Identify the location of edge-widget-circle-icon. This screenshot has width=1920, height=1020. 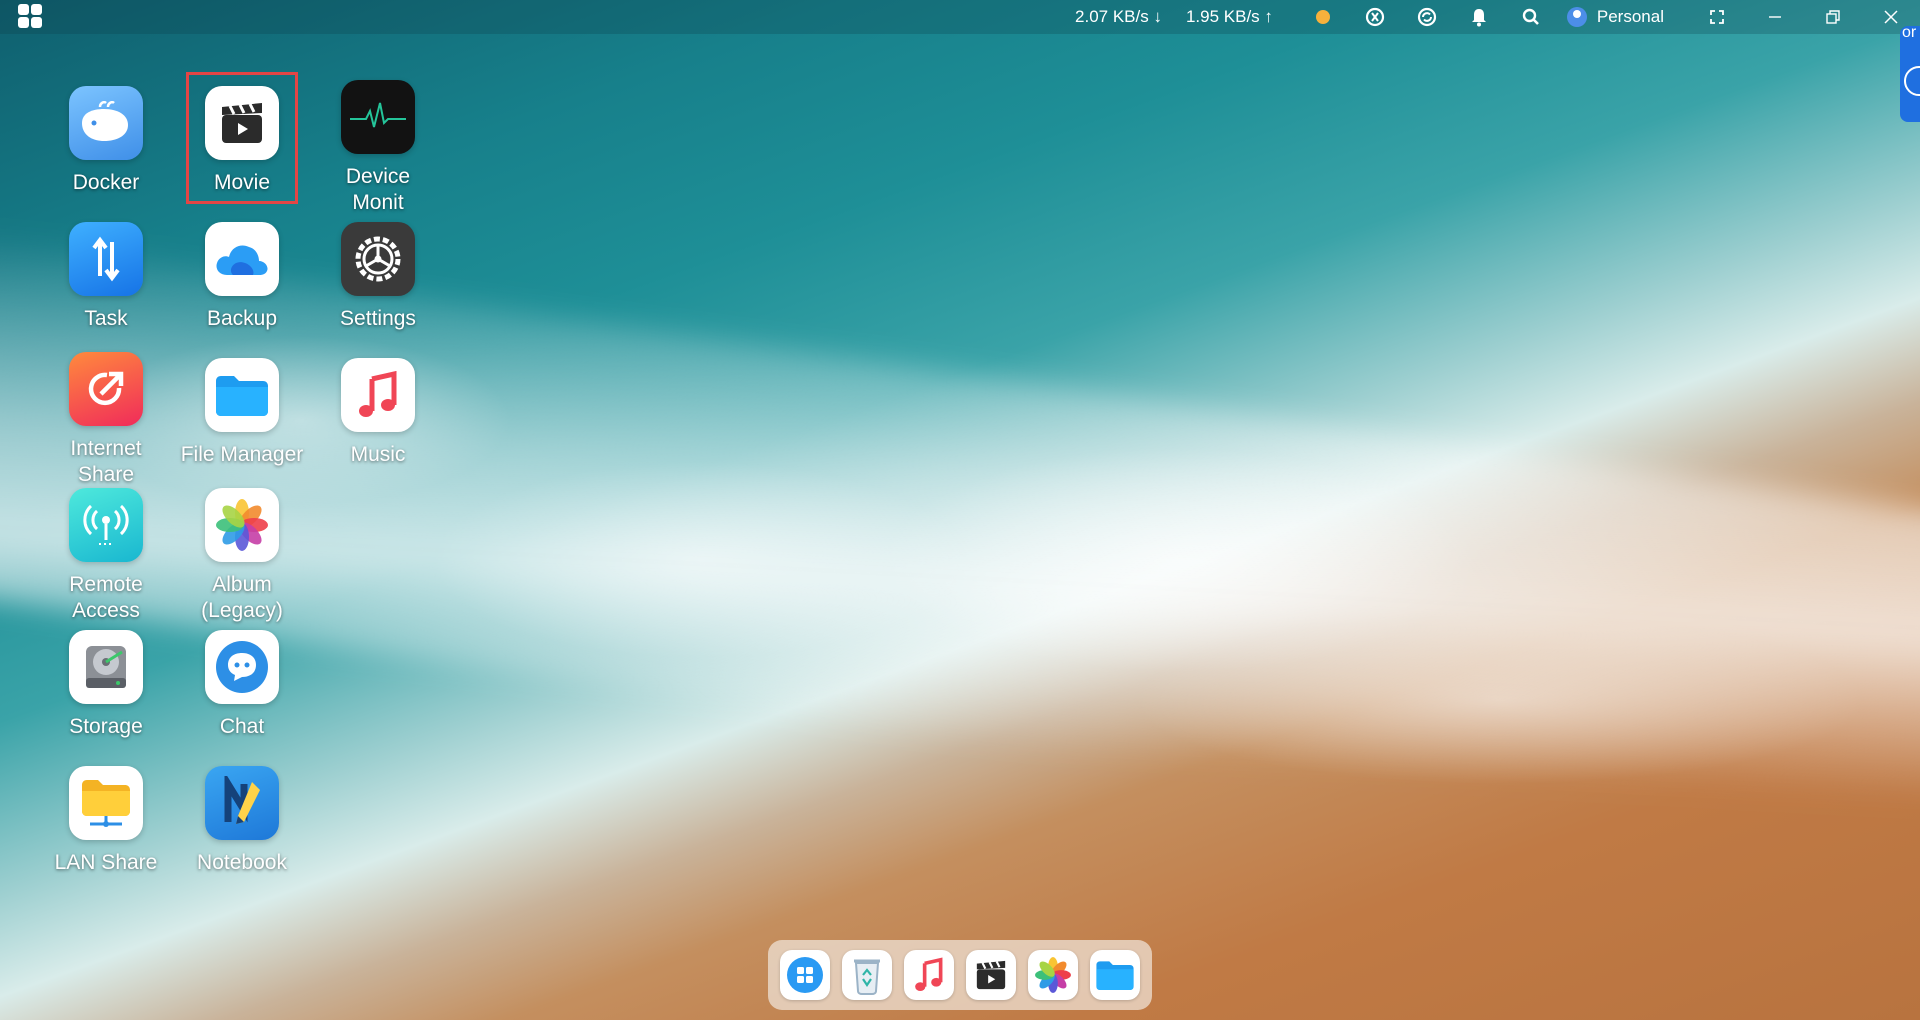
(1912, 81).